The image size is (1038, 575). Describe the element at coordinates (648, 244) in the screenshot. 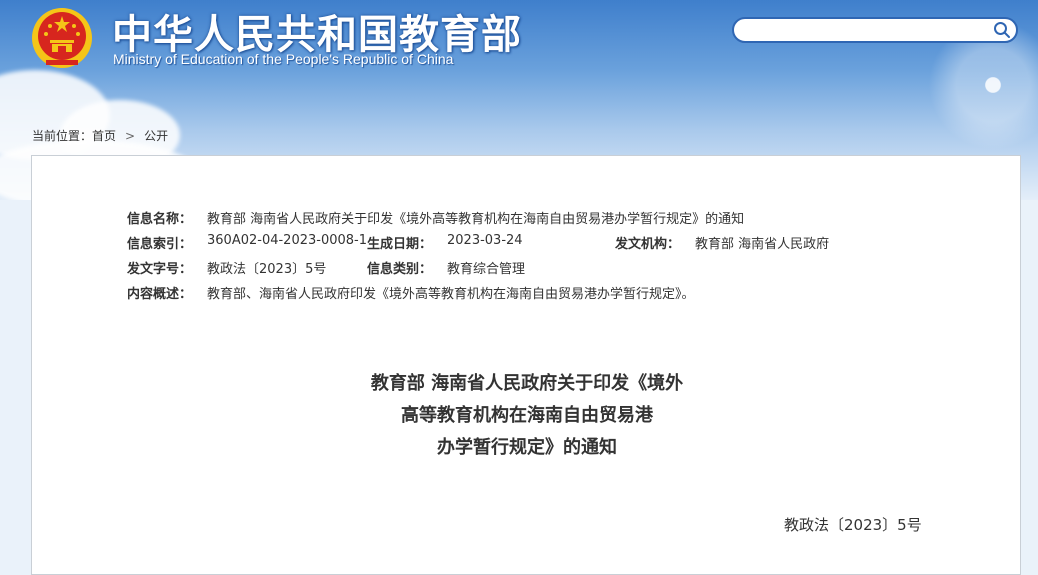

I see `meta-label-org: 发文机构：` at that location.